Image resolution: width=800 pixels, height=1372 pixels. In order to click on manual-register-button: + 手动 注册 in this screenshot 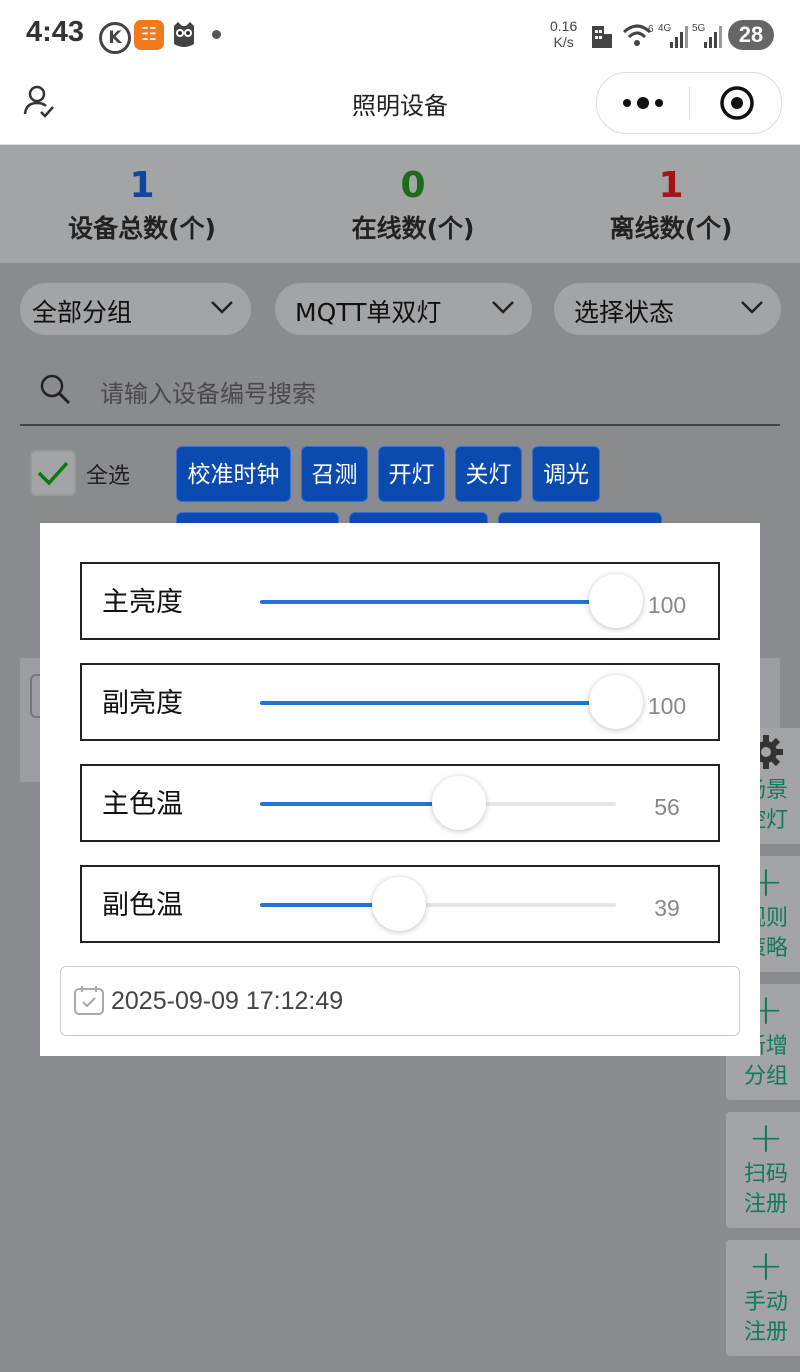, I will do `click(763, 1298)`.